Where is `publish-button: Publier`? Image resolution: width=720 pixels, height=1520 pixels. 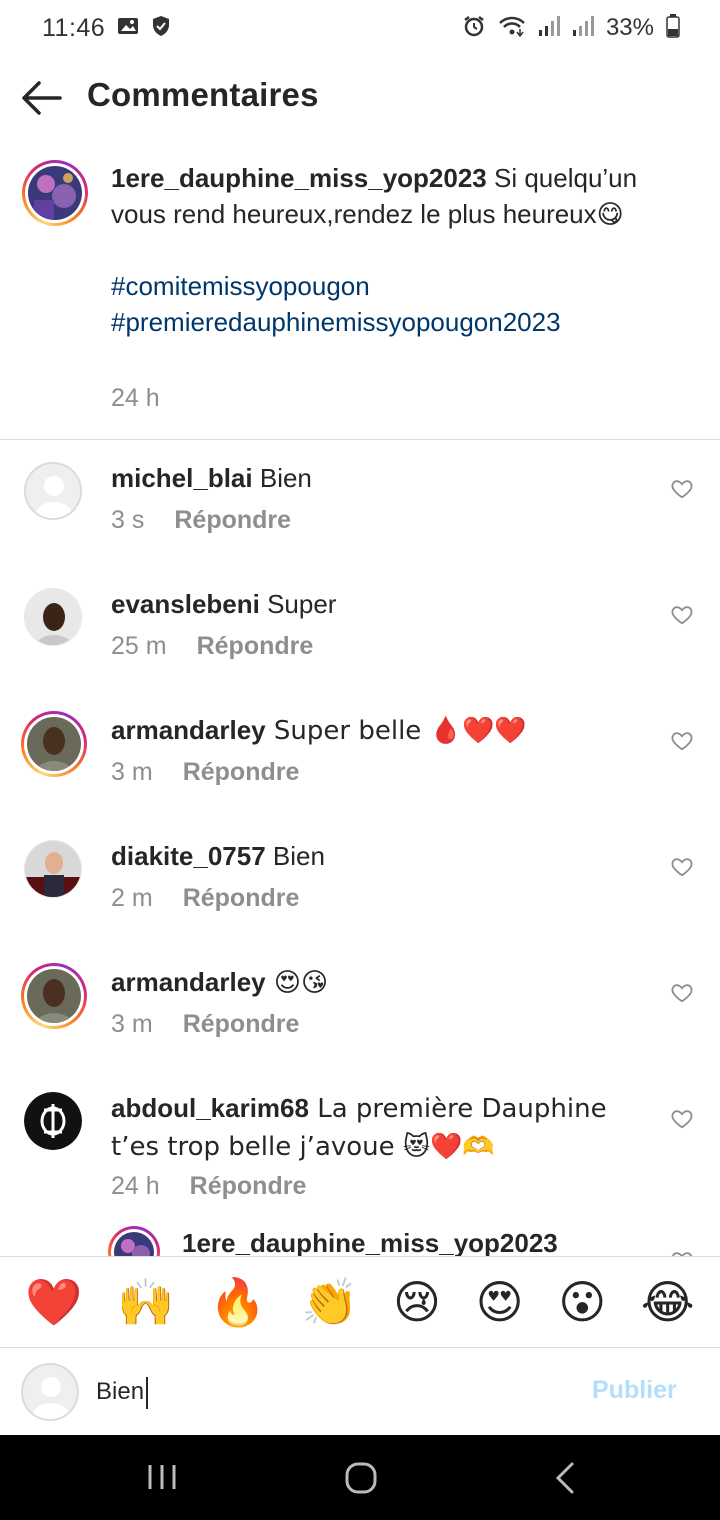
publish-button: Publier is located at coordinates (634, 1390).